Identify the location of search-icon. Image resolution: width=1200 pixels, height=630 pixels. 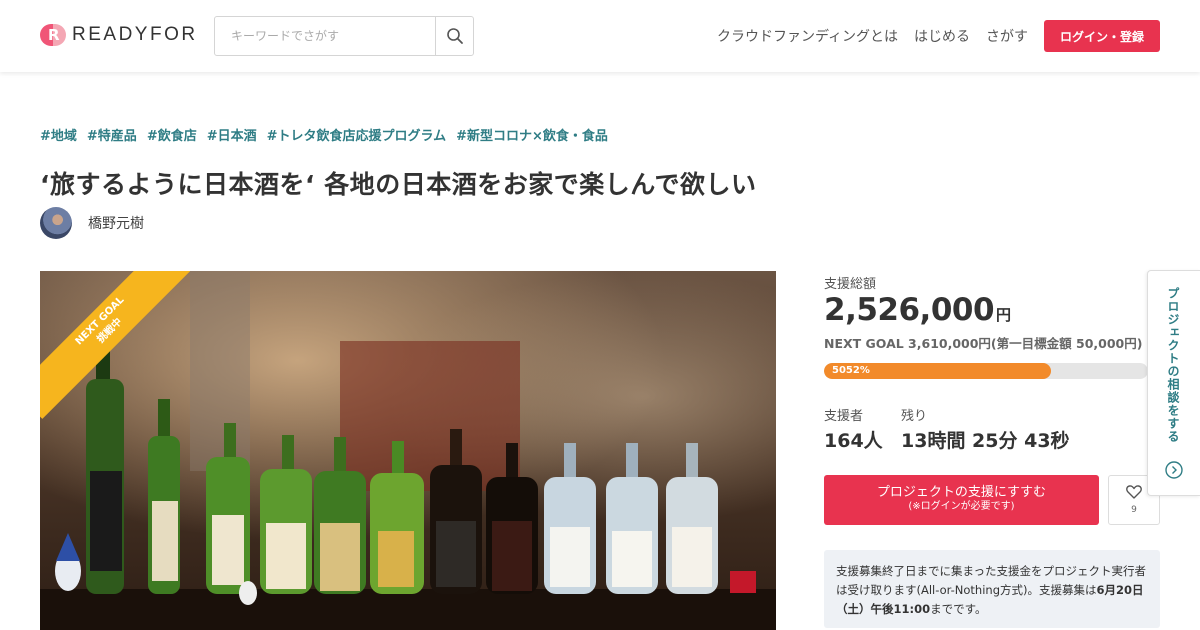
(454, 36).